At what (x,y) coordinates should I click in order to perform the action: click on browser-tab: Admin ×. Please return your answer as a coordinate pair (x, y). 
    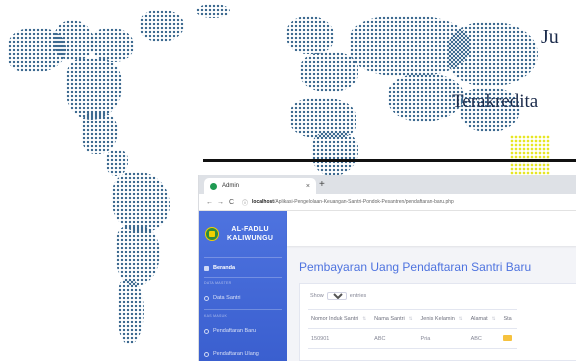
    Looking at the image, I should click on (260, 186).